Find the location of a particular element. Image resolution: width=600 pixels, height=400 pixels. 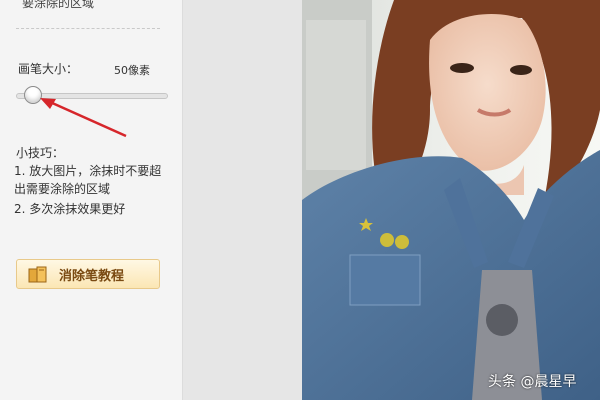

watermark: 头条 @晨星早 is located at coordinates (532, 382).